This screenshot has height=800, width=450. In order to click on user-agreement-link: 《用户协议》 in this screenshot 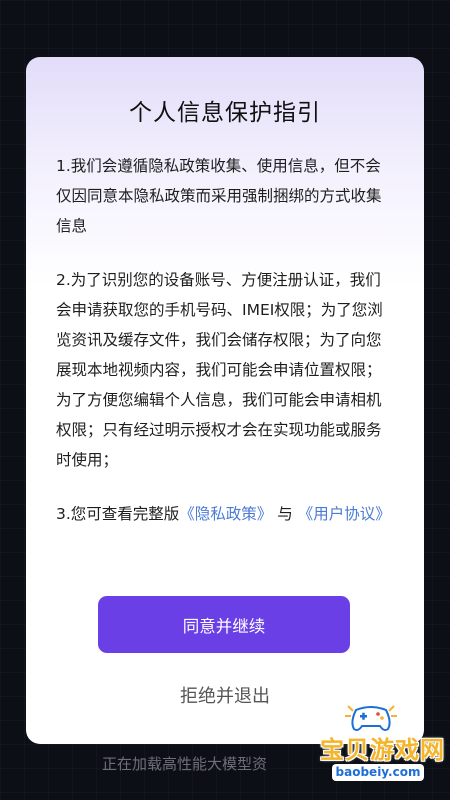, I will do `click(344, 514)`.